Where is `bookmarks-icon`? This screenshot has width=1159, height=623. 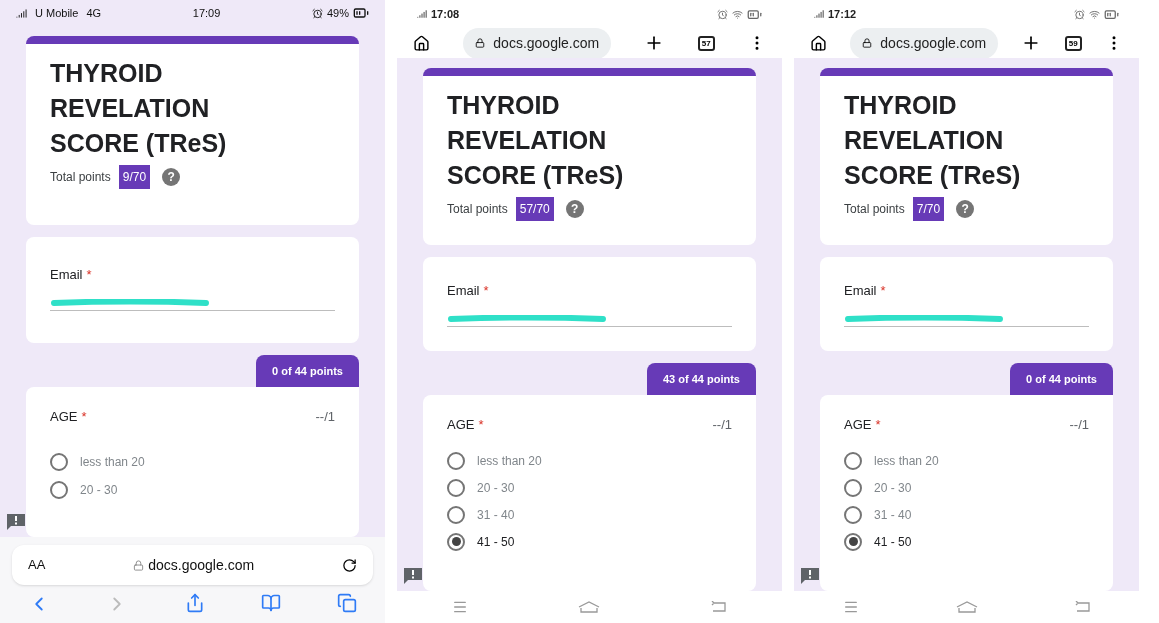
bookmarks-icon is located at coordinates (270, 603).